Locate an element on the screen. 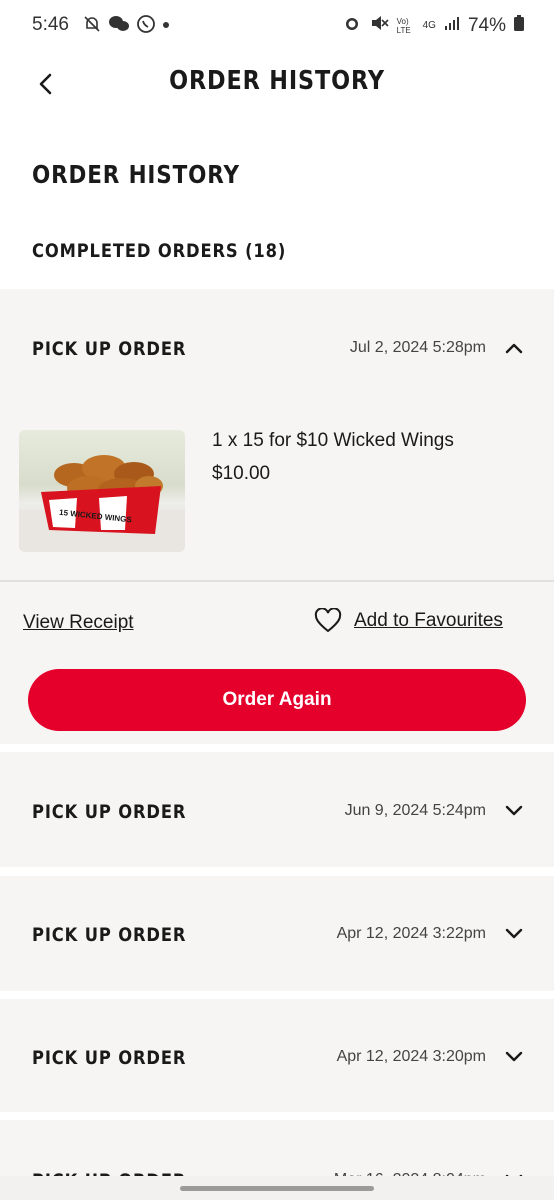 Image resolution: width=554 pixels, height=1200 pixels. order-date: Jun 9, 2024 5:24pm is located at coordinates (415, 810).